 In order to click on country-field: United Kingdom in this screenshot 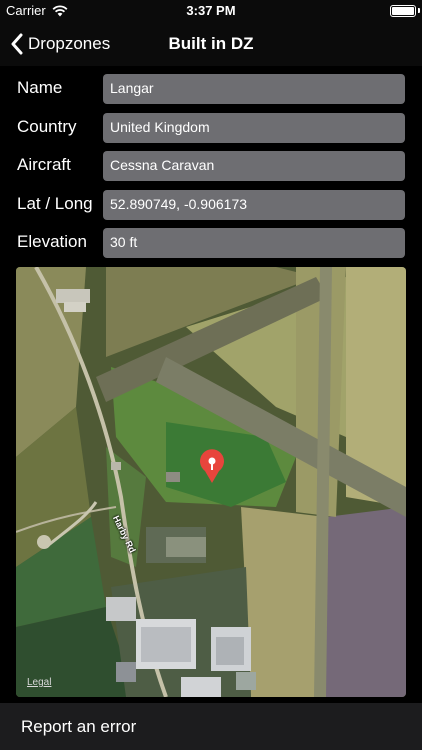, I will do `click(254, 128)`.